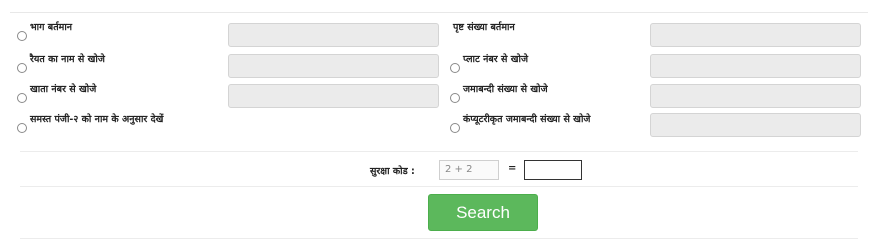 Image resolution: width=878 pixels, height=243 pixels. Describe the element at coordinates (505, 89) in the screenshot. I see `option-label: जमाबन्दी संख्या से खोजे` at that location.